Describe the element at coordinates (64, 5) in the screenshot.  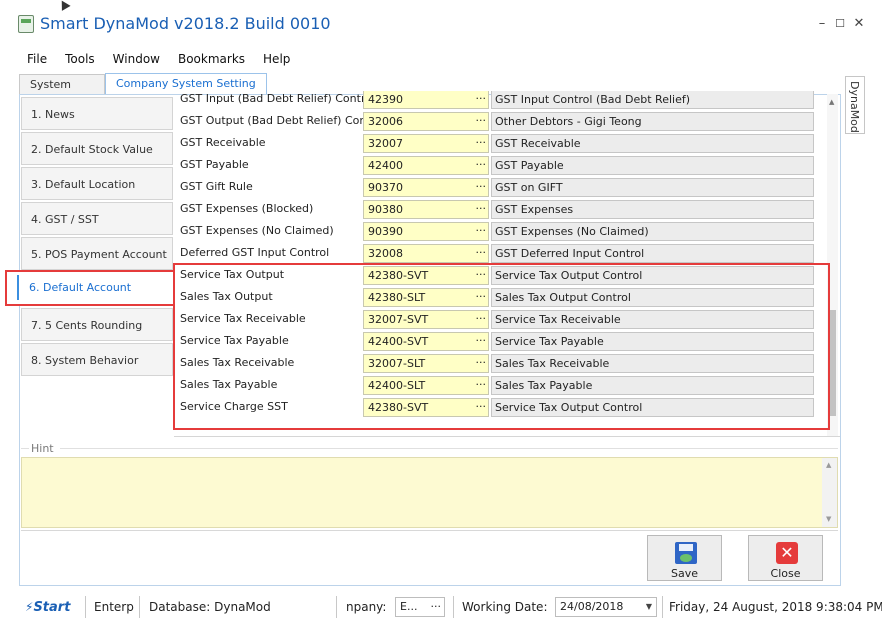
I see `mouse-cursor-icon` at that location.